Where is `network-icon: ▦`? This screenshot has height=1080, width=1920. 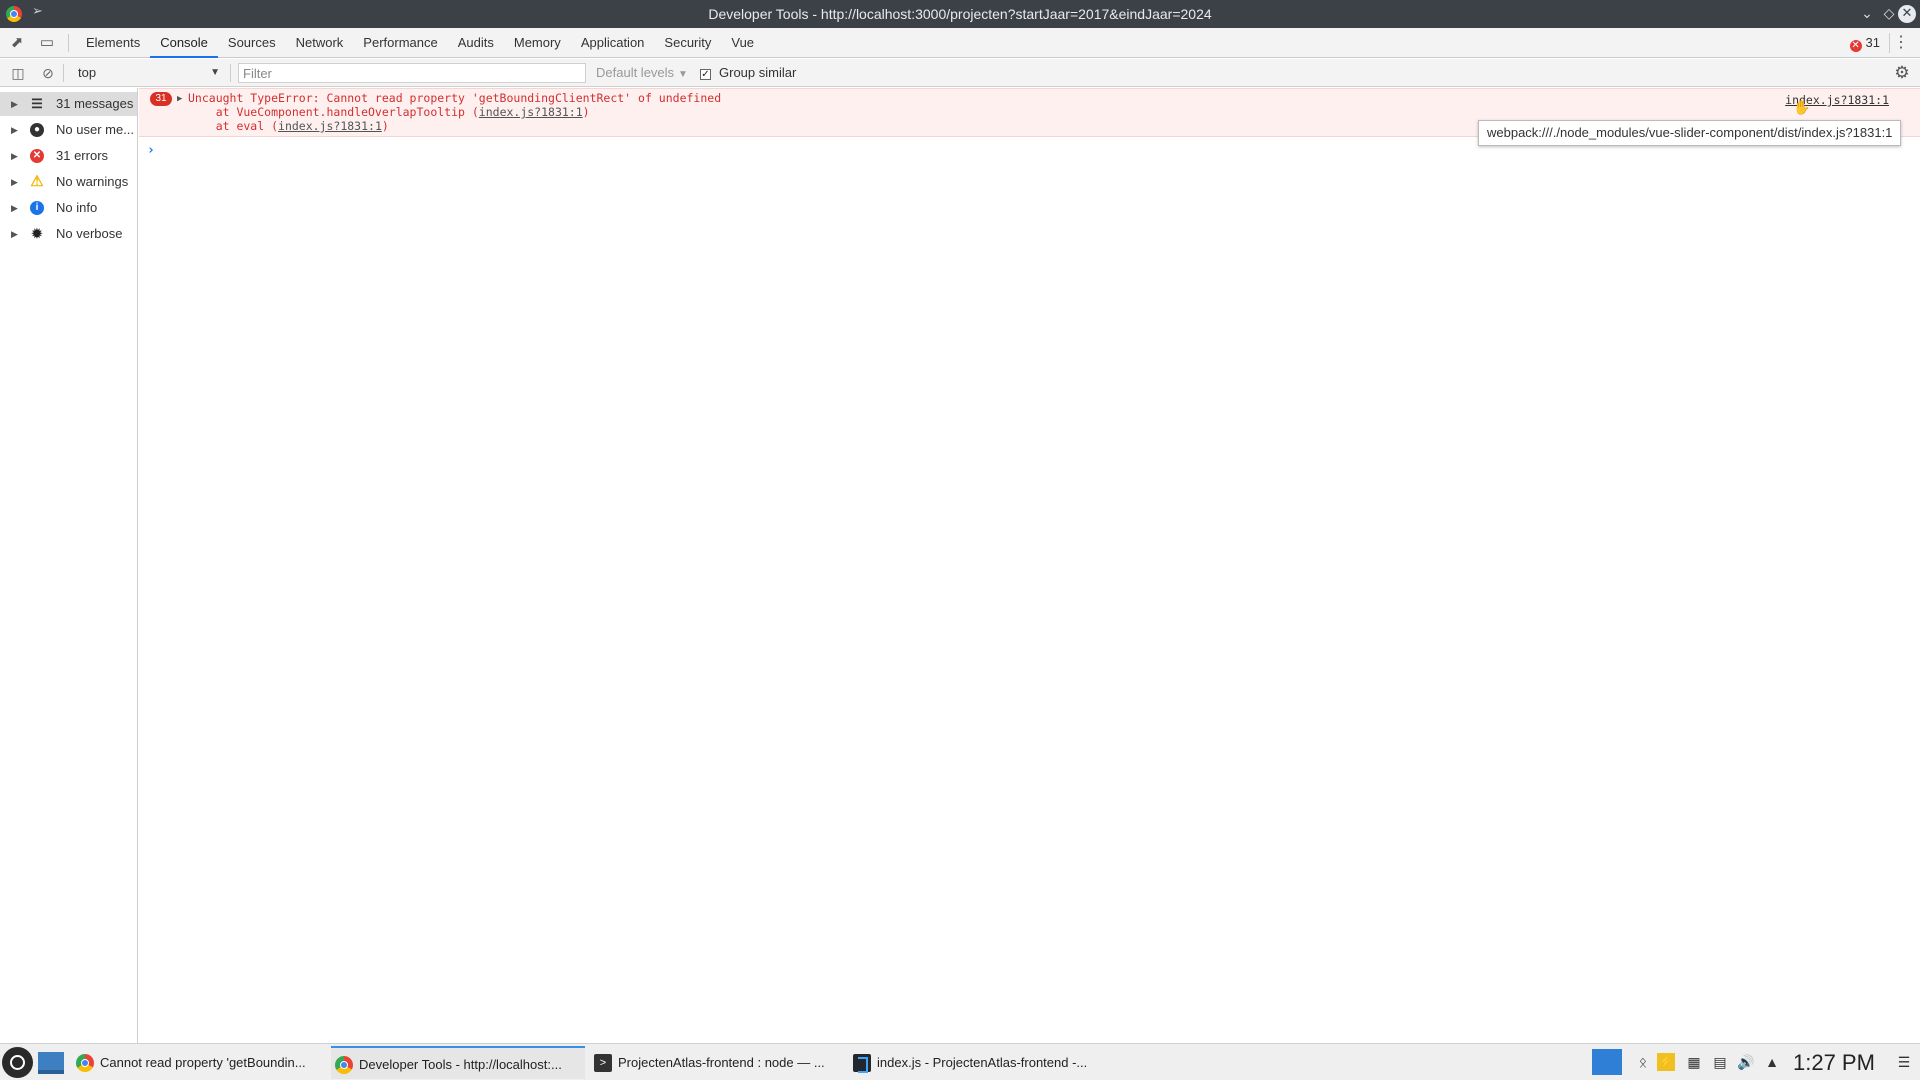 network-icon: ▦ is located at coordinates (1694, 1062).